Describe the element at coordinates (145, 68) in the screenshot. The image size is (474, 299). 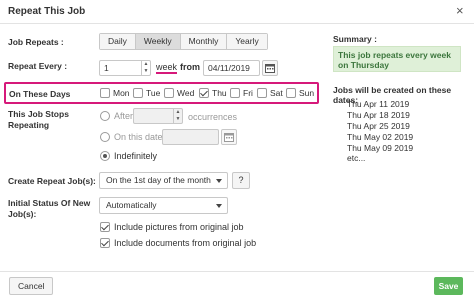
I see `repeat-every-stepper: ▲ ▼` at that location.